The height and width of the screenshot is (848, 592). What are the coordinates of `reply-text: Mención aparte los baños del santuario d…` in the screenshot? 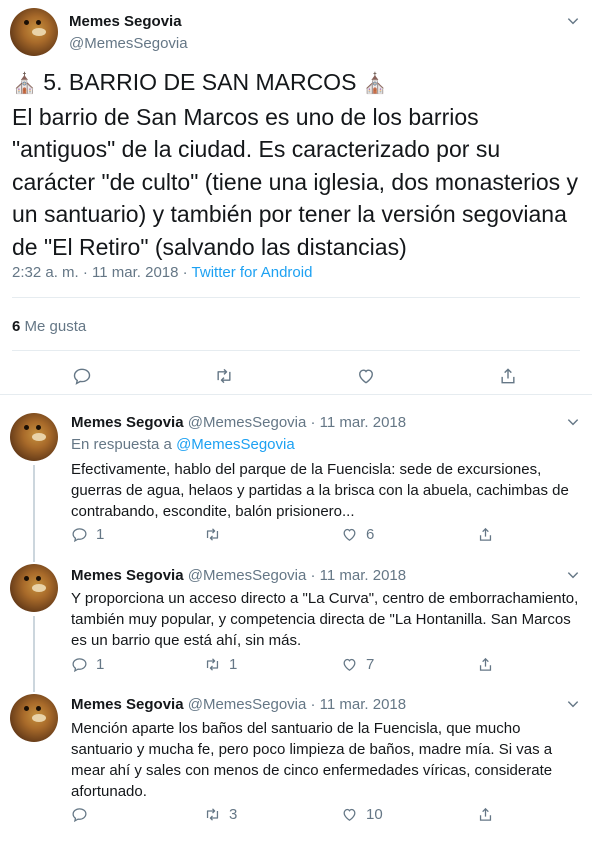 It's located at (312, 760).